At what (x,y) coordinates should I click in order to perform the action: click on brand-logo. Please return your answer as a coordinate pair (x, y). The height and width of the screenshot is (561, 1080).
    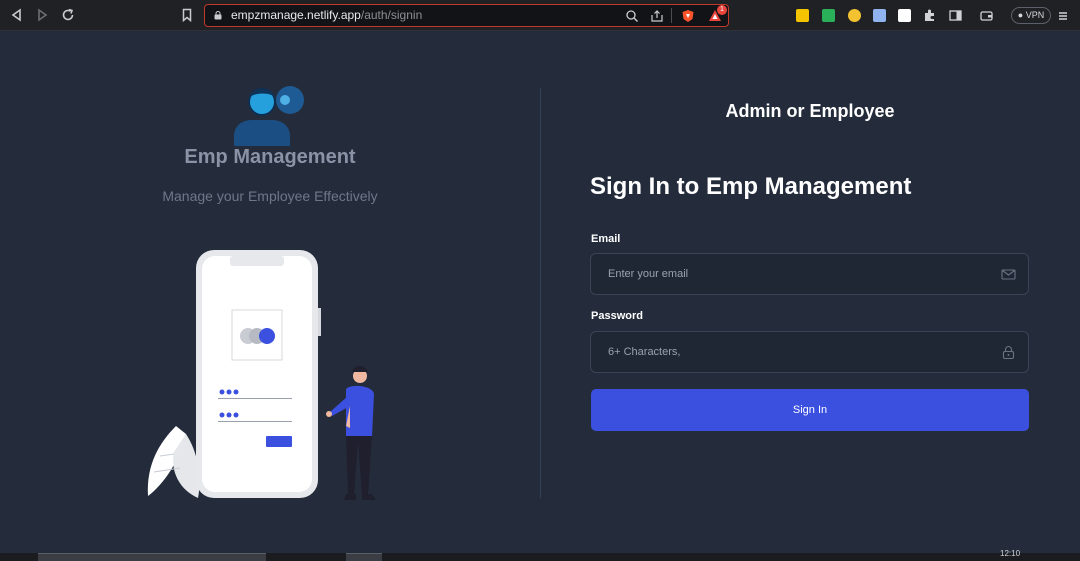
    Looking at the image, I should click on (269, 116).